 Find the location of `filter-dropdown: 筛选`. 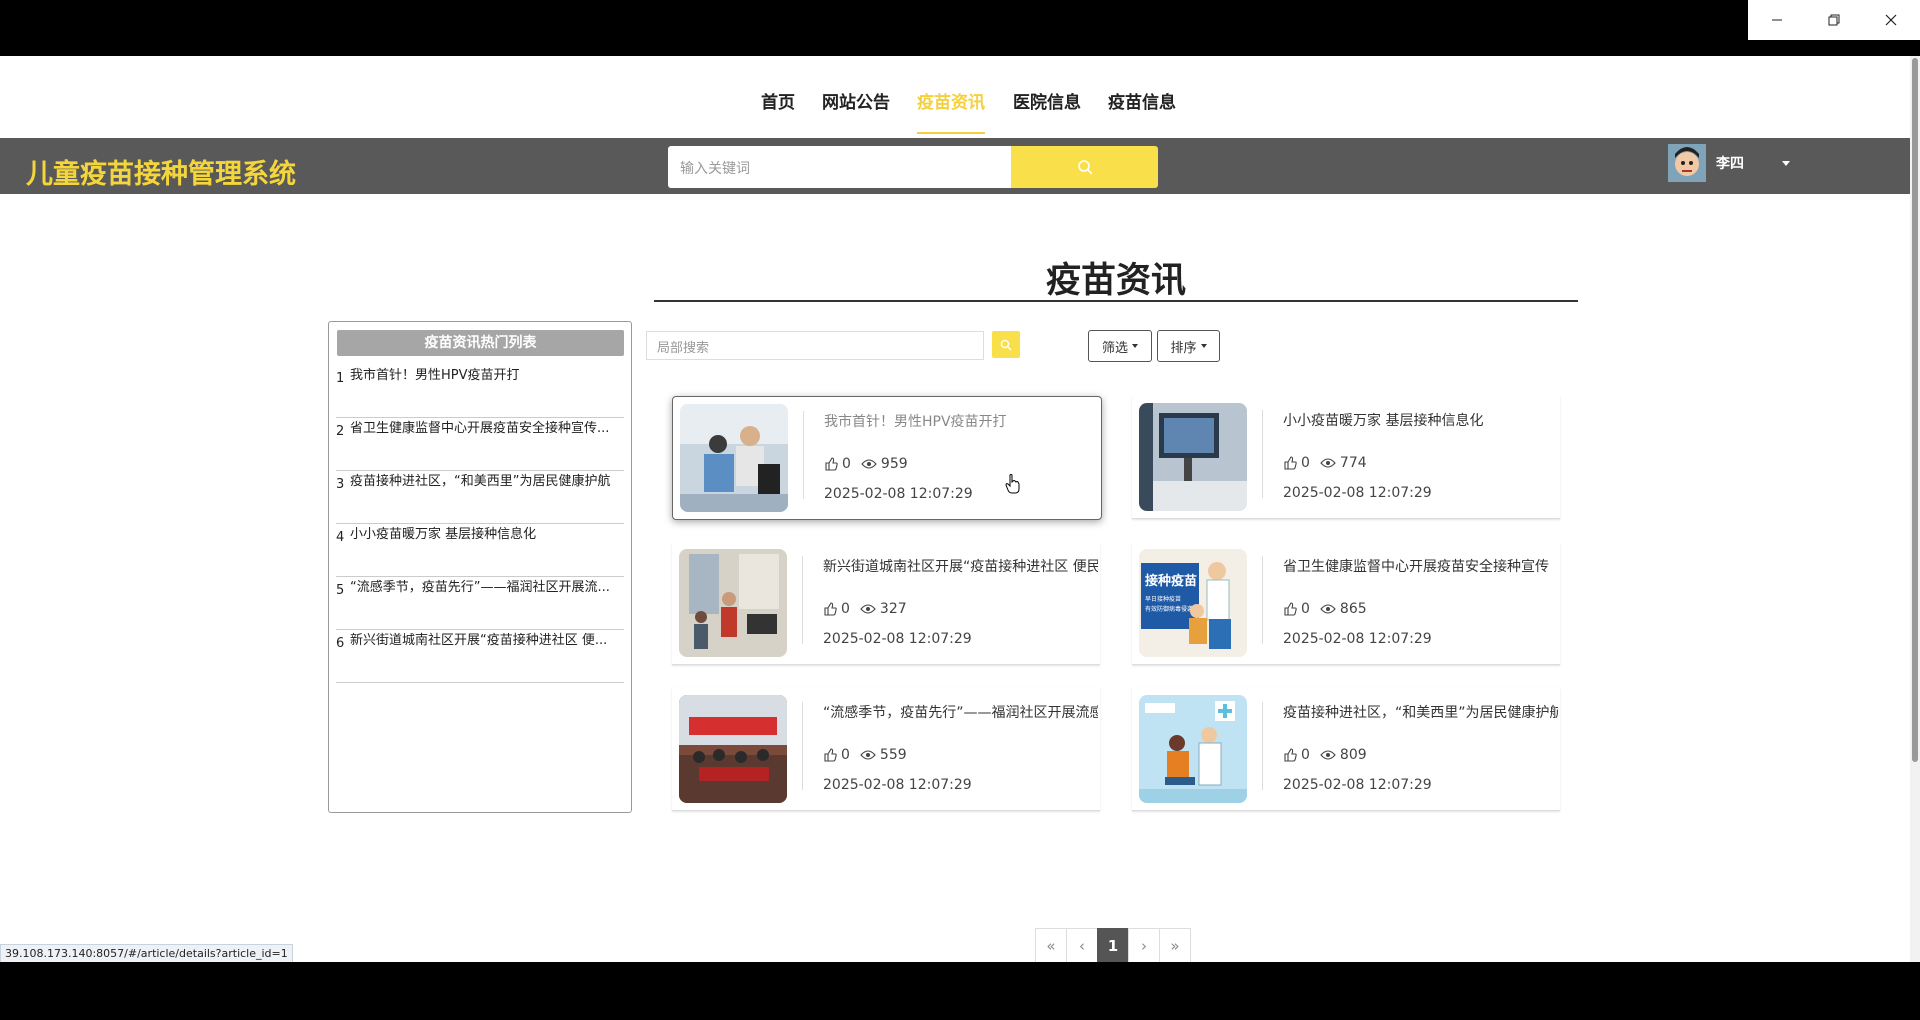

filter-dropdown: 筛选 is located at coordinates (1120, 346).